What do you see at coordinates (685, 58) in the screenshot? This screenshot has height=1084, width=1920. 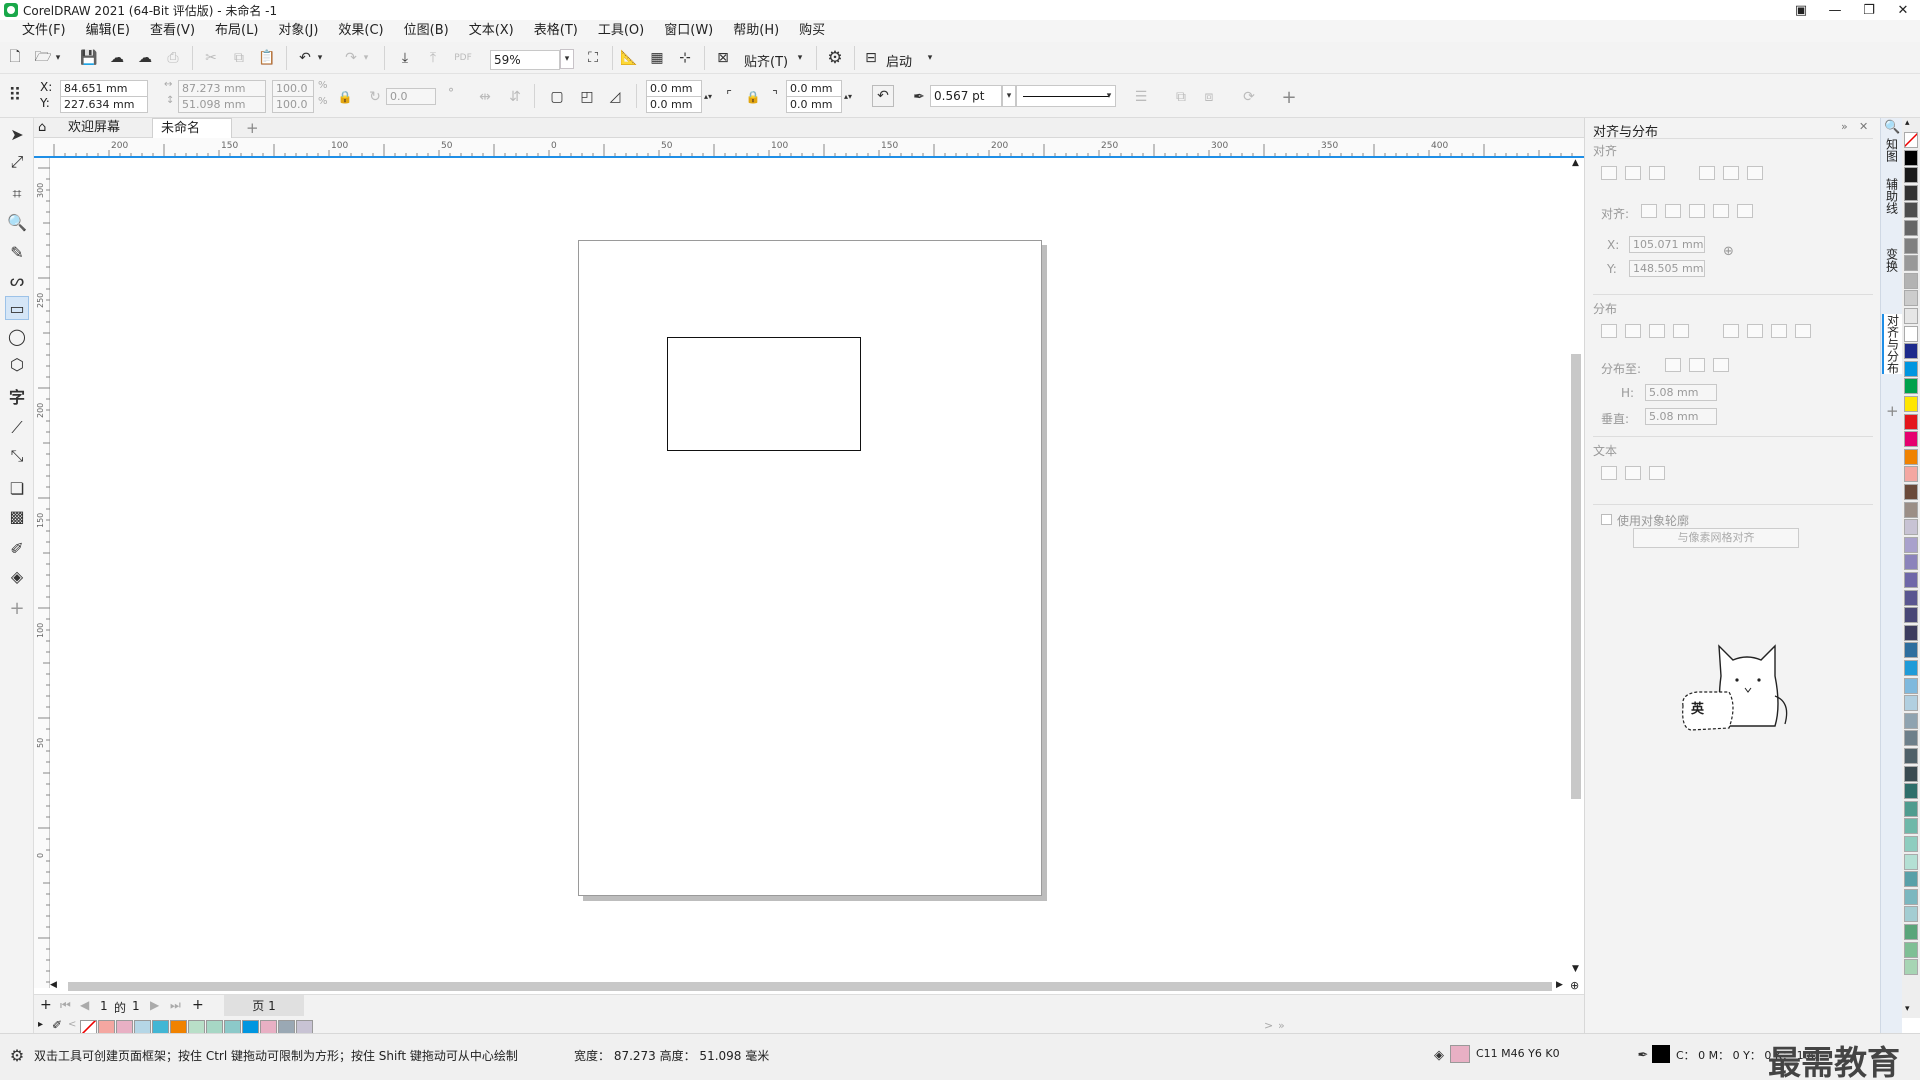 I see `show-guidelines-icon: ⊹` at bounding box center [685, 58].